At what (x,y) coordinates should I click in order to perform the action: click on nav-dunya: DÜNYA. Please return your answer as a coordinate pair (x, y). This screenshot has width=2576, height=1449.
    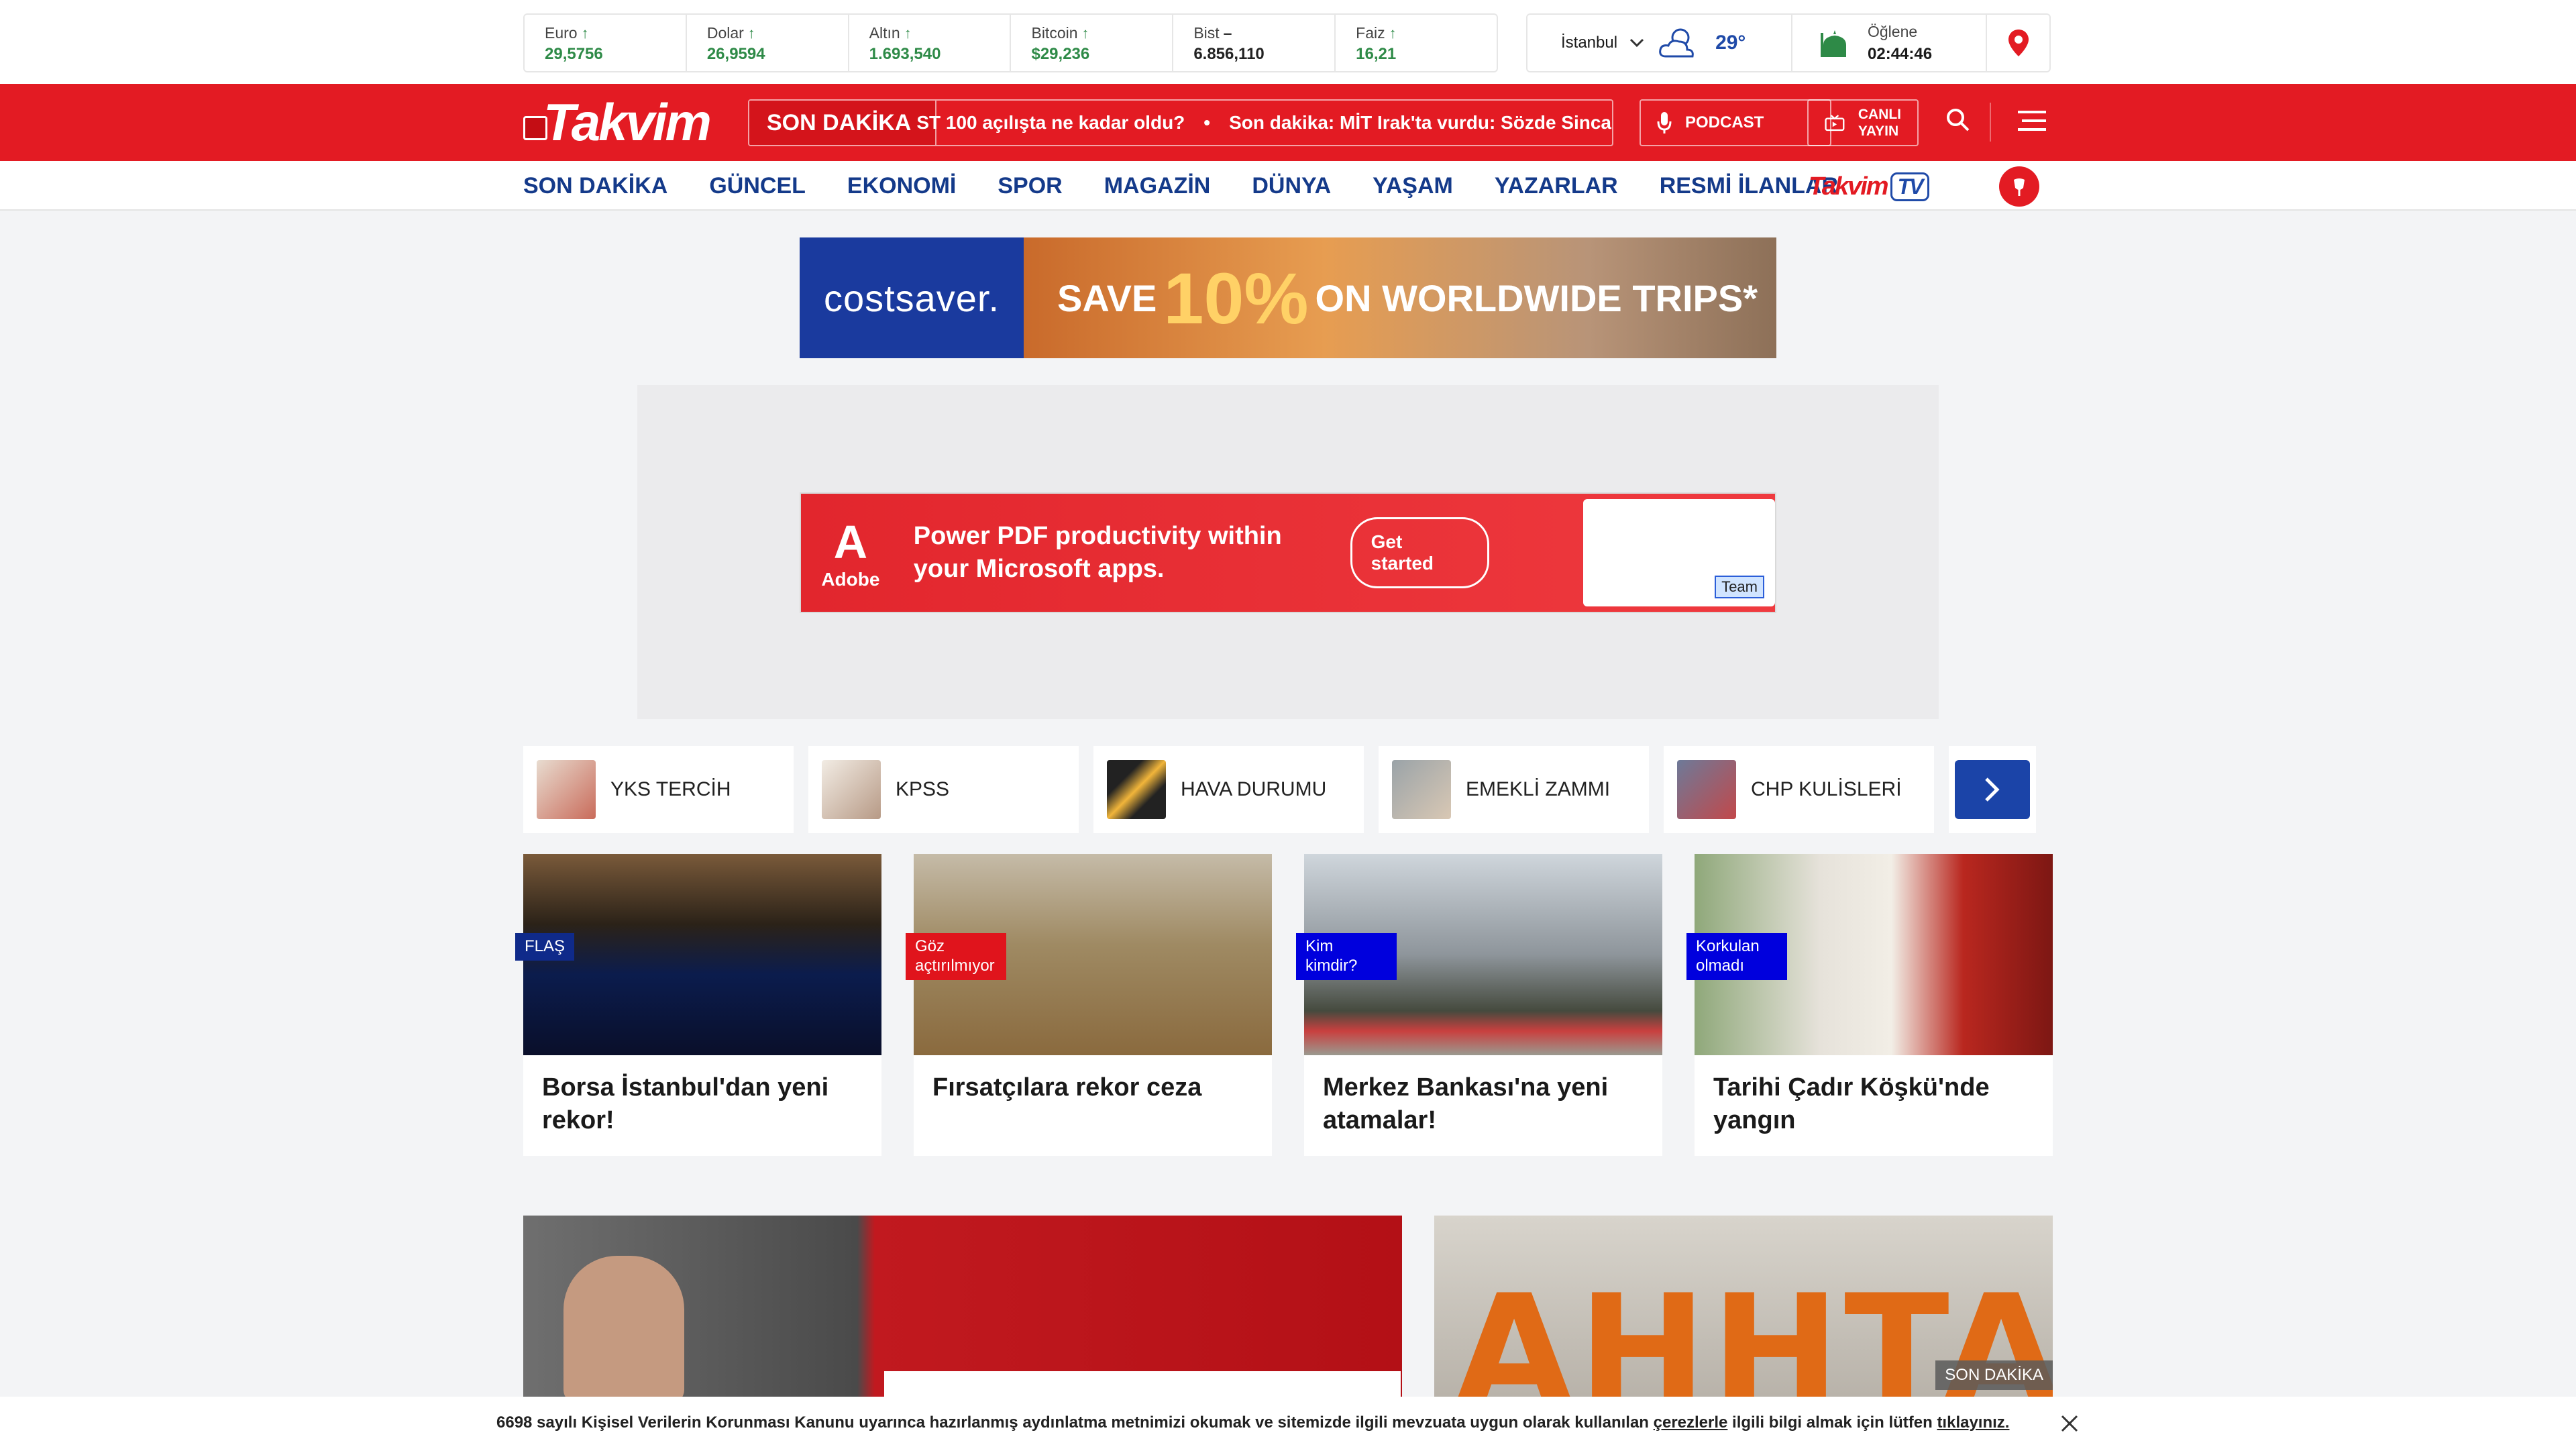
    Looking at the image, I should click on (1291, 186).